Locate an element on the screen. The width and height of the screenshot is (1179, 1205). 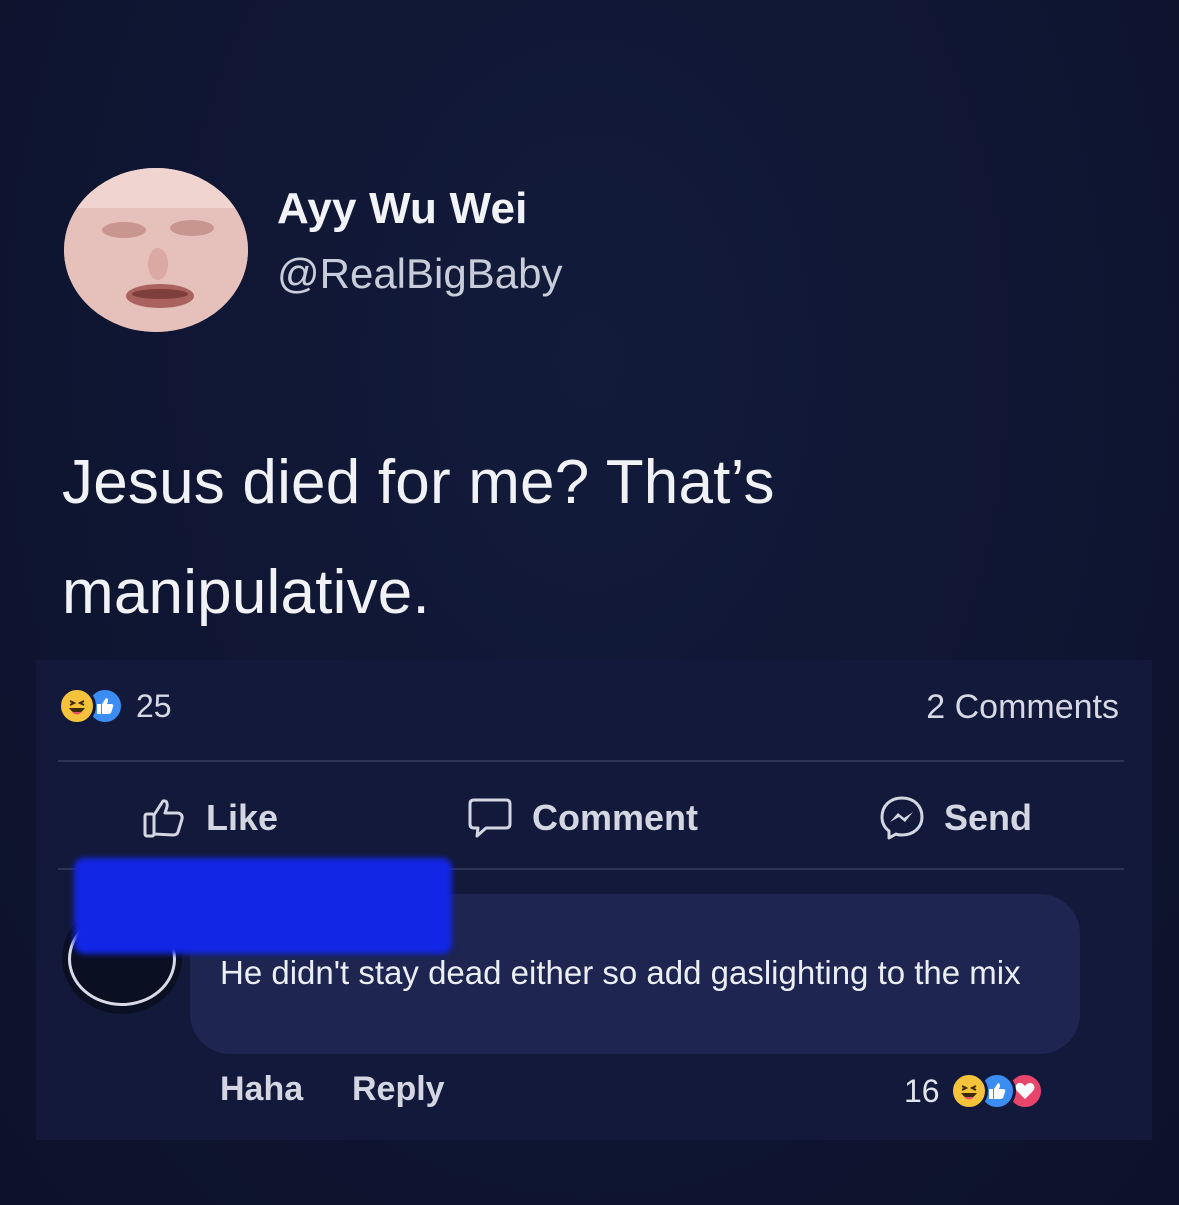
post-text: Jesus died for me? That’s manipulative. is located at coordinates (418, 537).